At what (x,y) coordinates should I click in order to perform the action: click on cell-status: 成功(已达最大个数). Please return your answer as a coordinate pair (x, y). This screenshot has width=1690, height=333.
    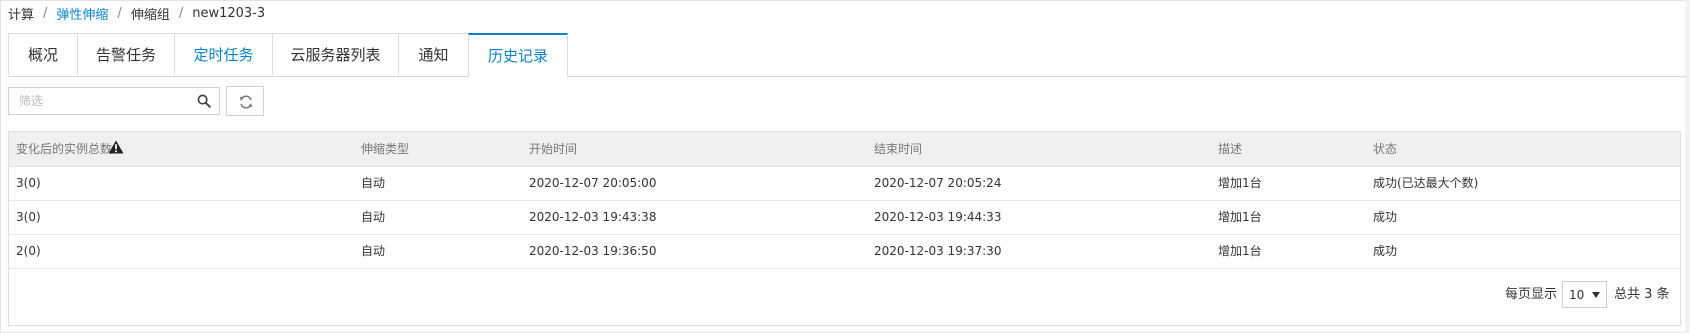
    Looking at the image, I should click on (1426, 183).